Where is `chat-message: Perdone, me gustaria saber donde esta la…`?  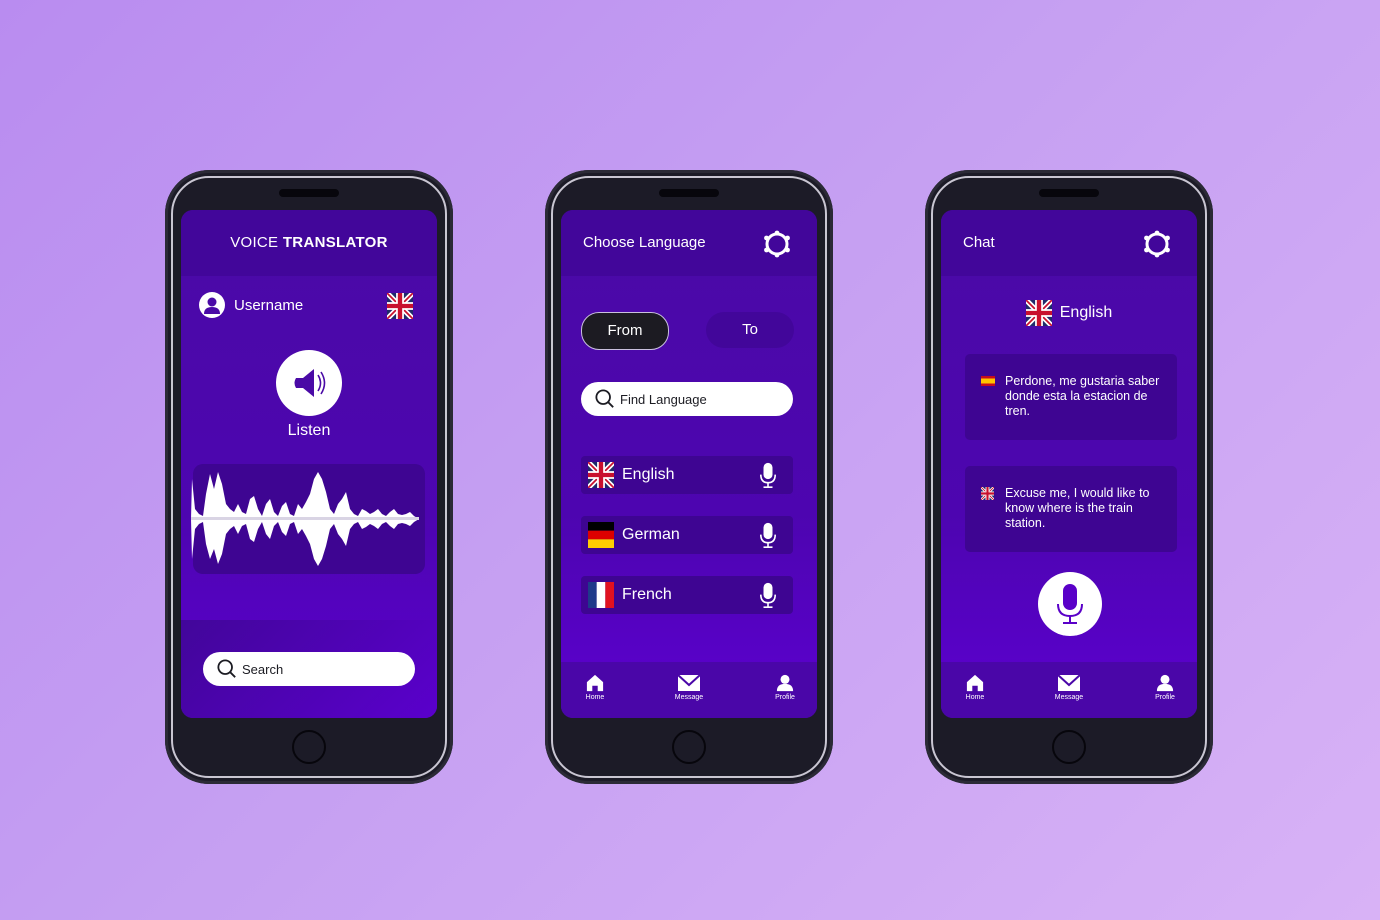 chat-message: Perdone, me gustaria saber donde esta la… is located at coordinates (1071, 397).